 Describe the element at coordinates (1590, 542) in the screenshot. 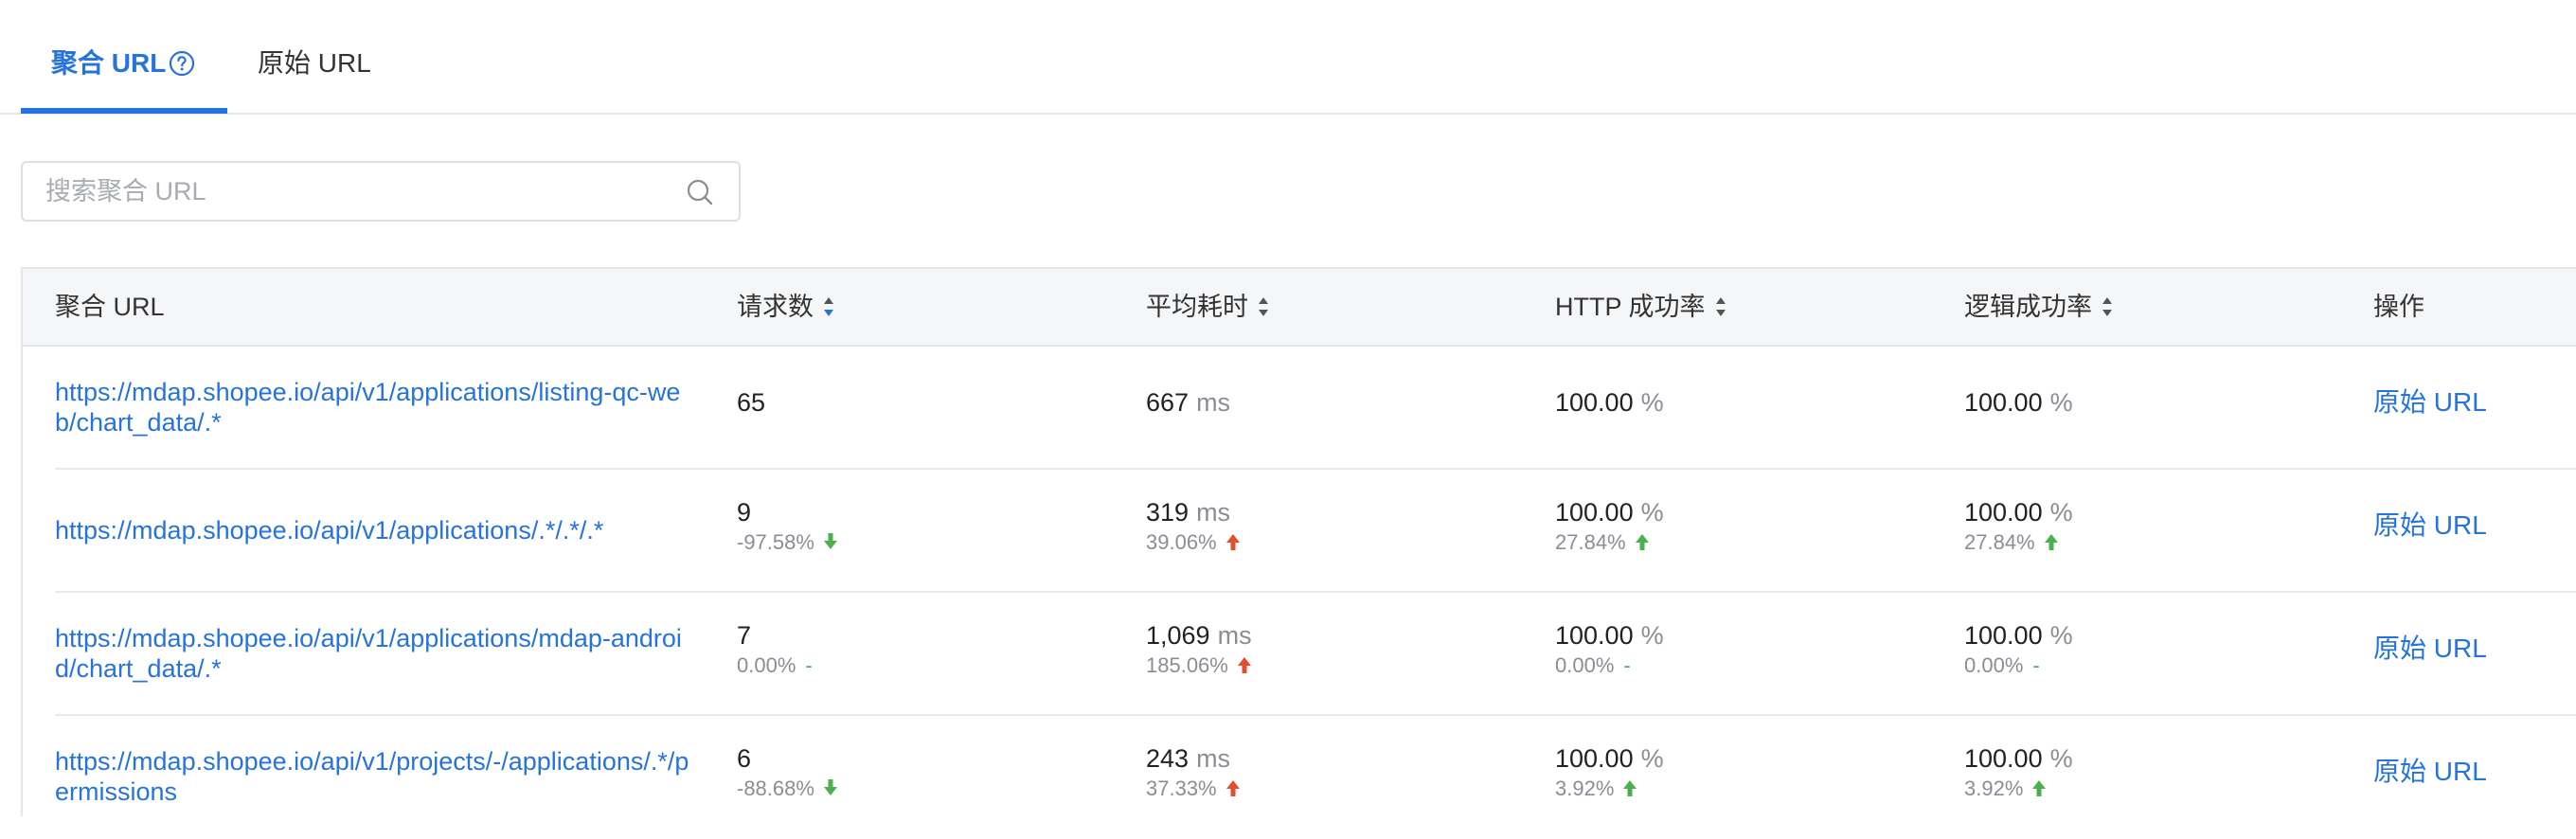

I see `http-rate-delta: 27.84%` at that location.